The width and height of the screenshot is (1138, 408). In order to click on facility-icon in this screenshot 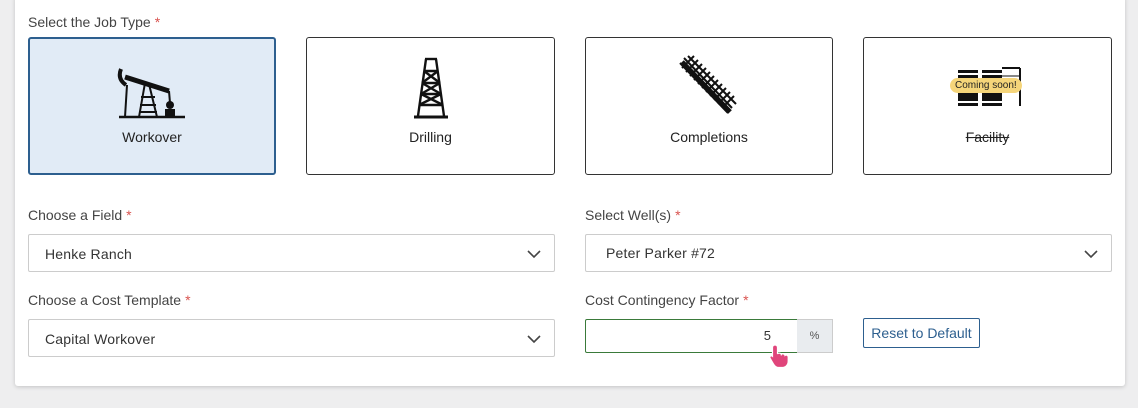, I will do `click(987, 94)`.